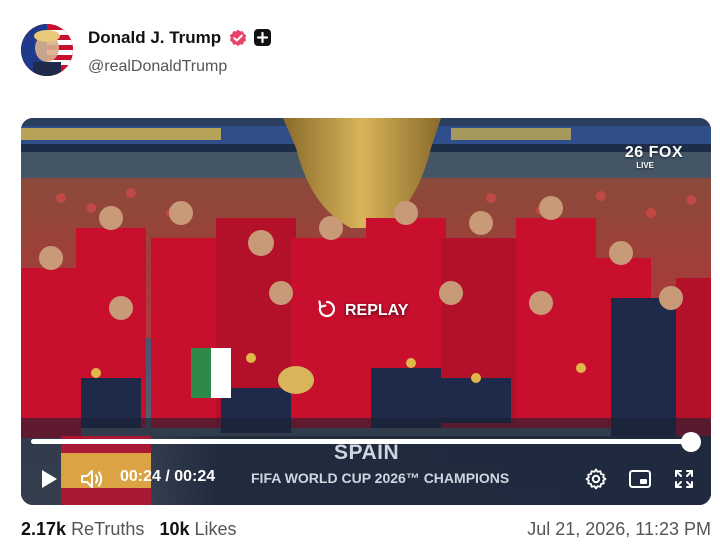  Describe the element at coordinates (619, 529) in the screenshot. I see `post-timestamp: Jul 21, 2026, 11:23 PM` at that location.